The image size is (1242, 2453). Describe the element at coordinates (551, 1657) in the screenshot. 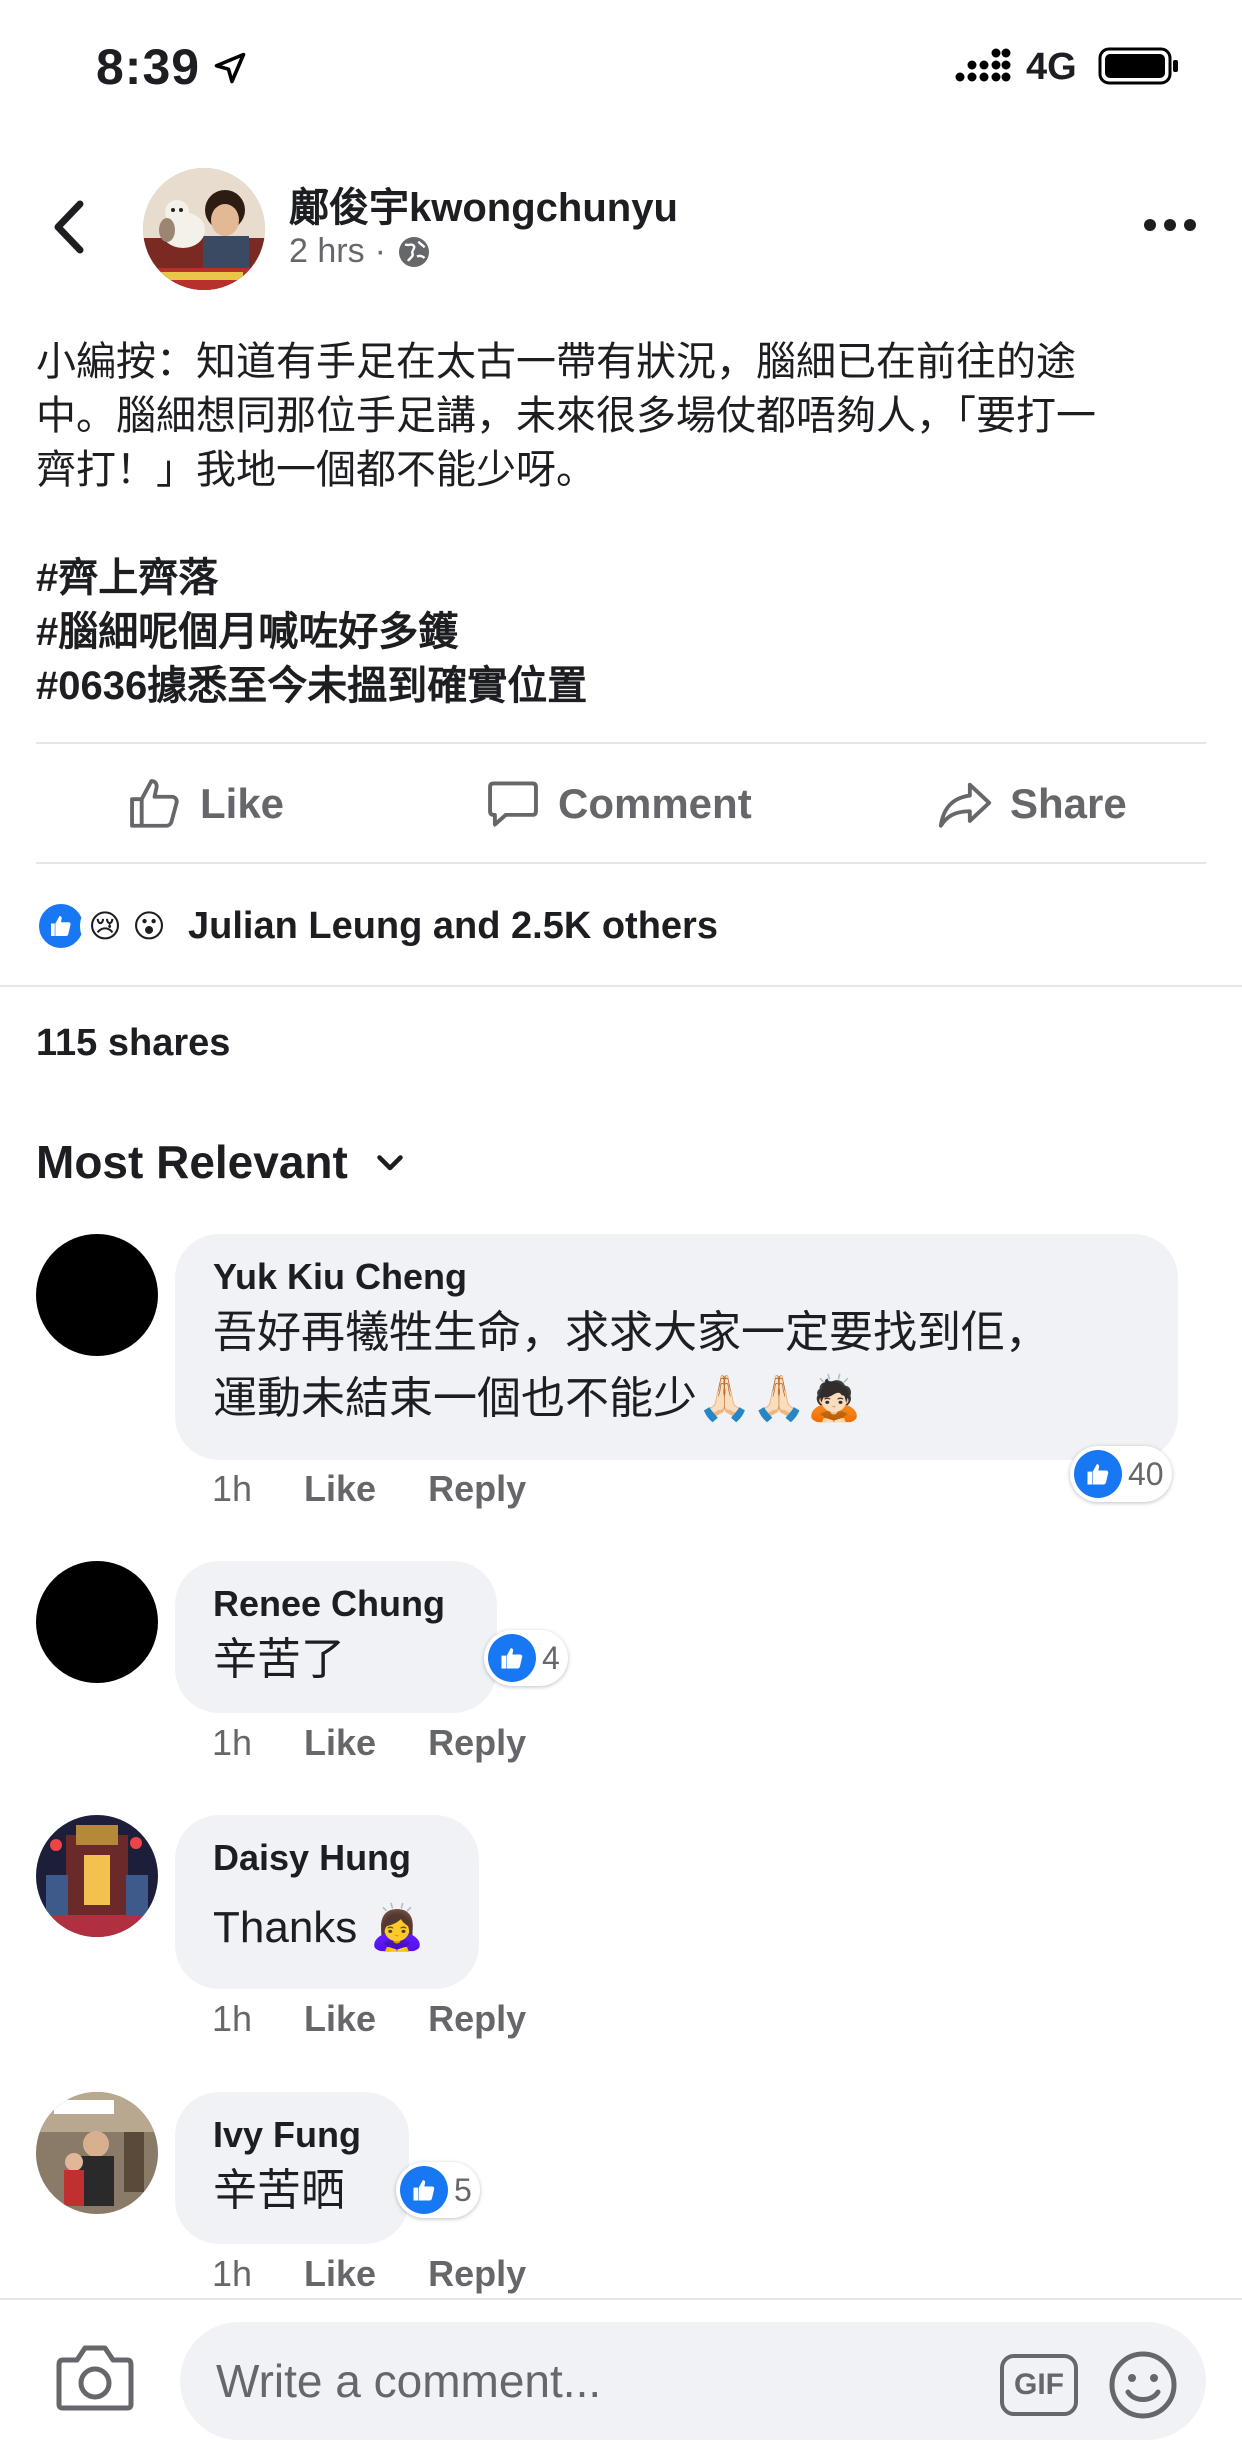

I see `like-count: 4` at that location.